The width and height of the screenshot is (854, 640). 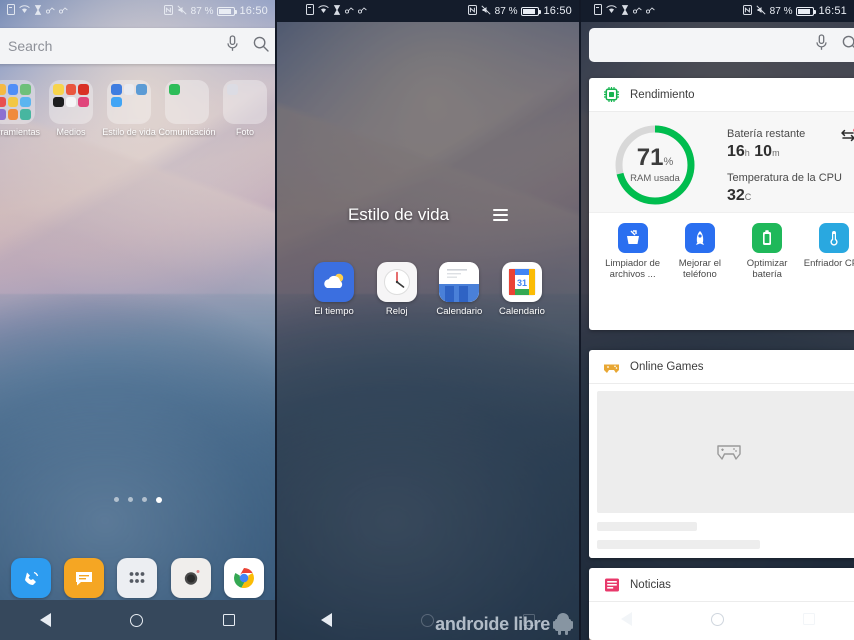 I want to click on status-bar: 87 % 16:50, so click(x=137, y=11).